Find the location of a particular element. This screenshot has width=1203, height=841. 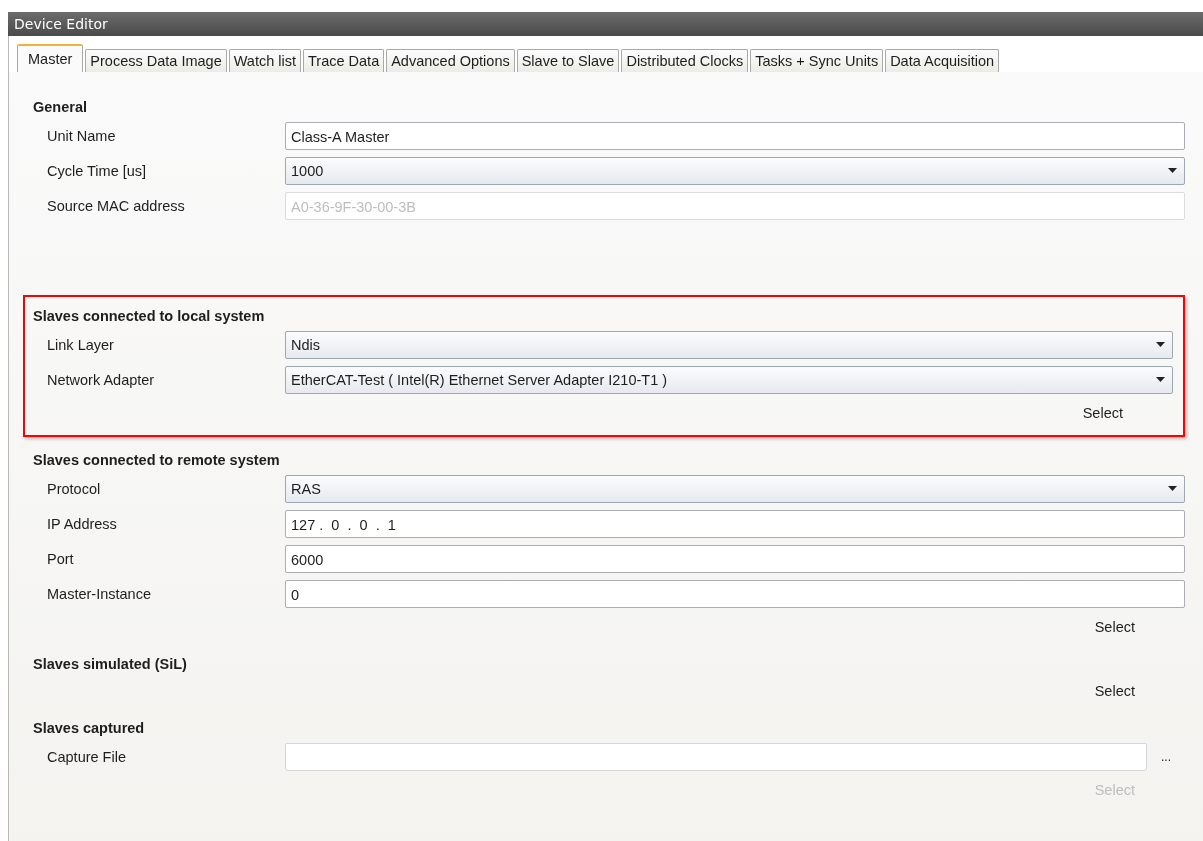

tab: Trace Data is located at coordinates (344, 60).